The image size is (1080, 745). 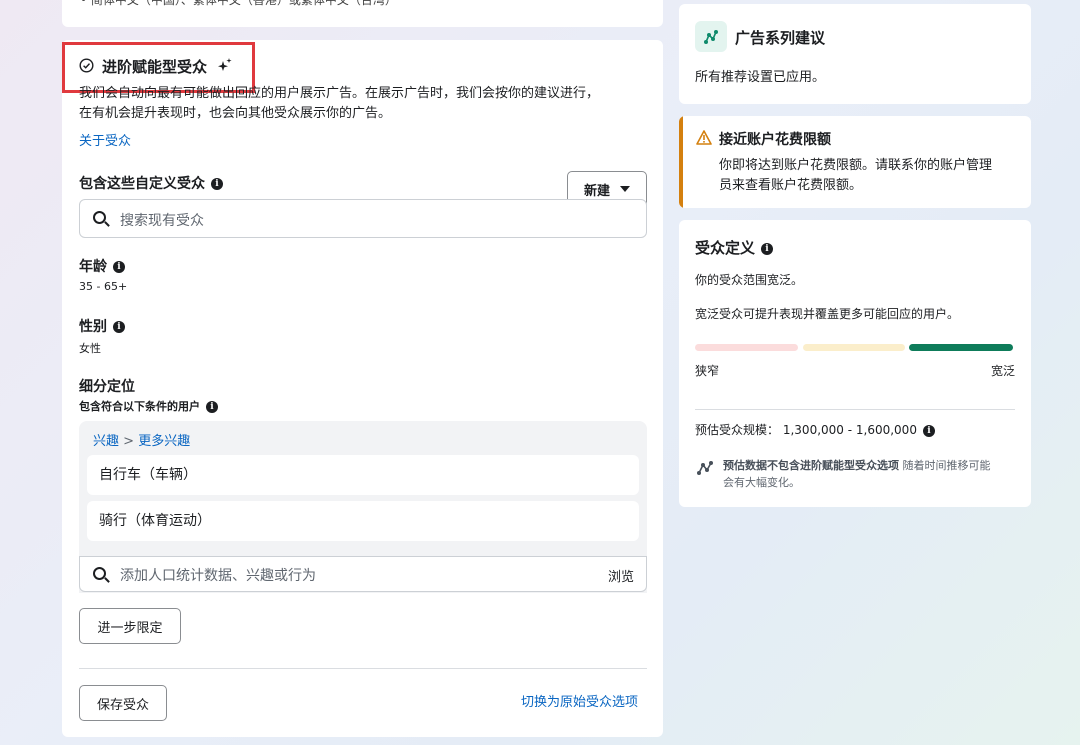 What do you see at coordinates (93, 267) in the screenshot?
I see `age-label-text: 年龄` at bounding box center [93, 267].